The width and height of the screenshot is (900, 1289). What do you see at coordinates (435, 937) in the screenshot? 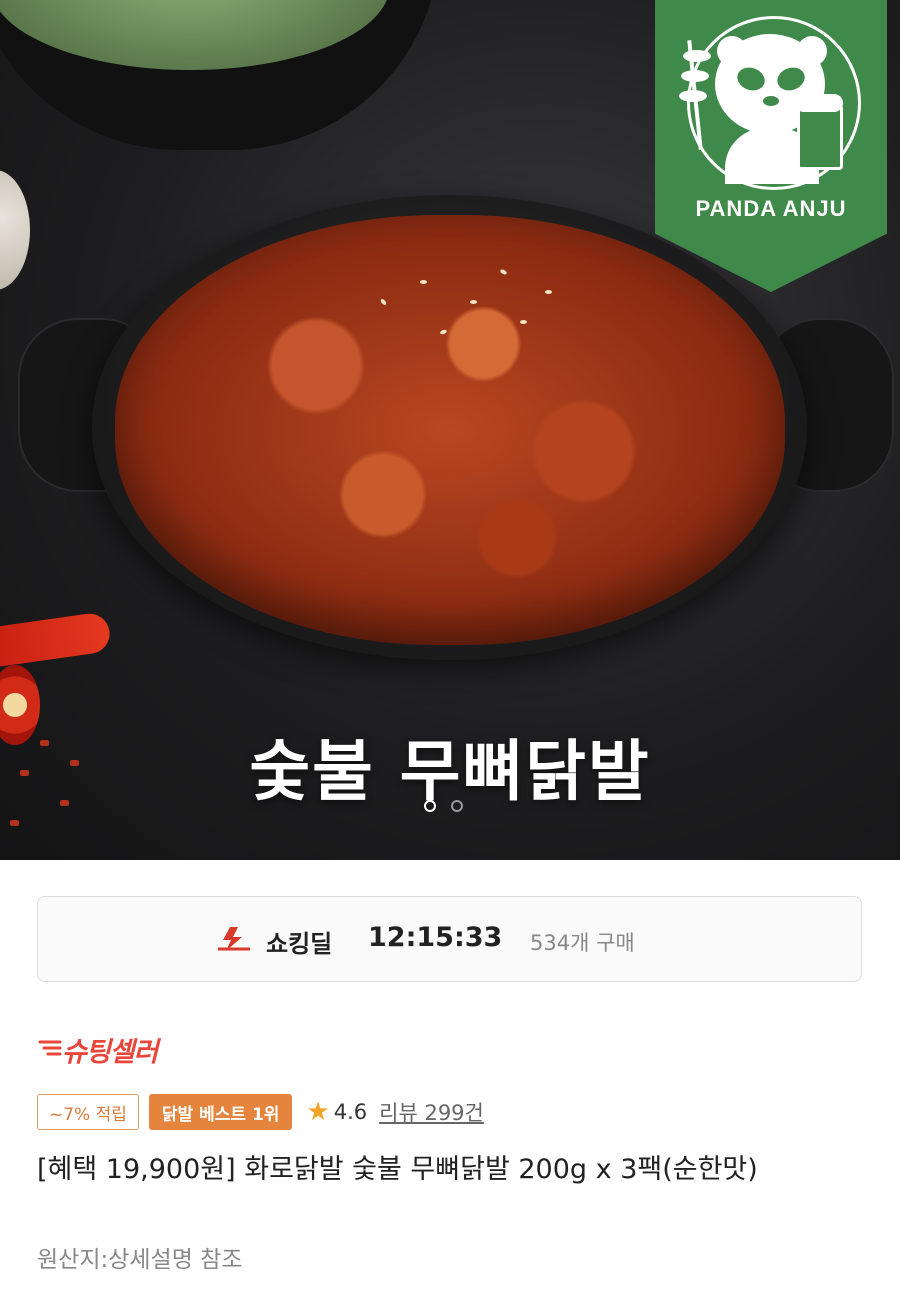
I see `deal-countdown-timer: 12:15:33` at bounding box center [435, 937].